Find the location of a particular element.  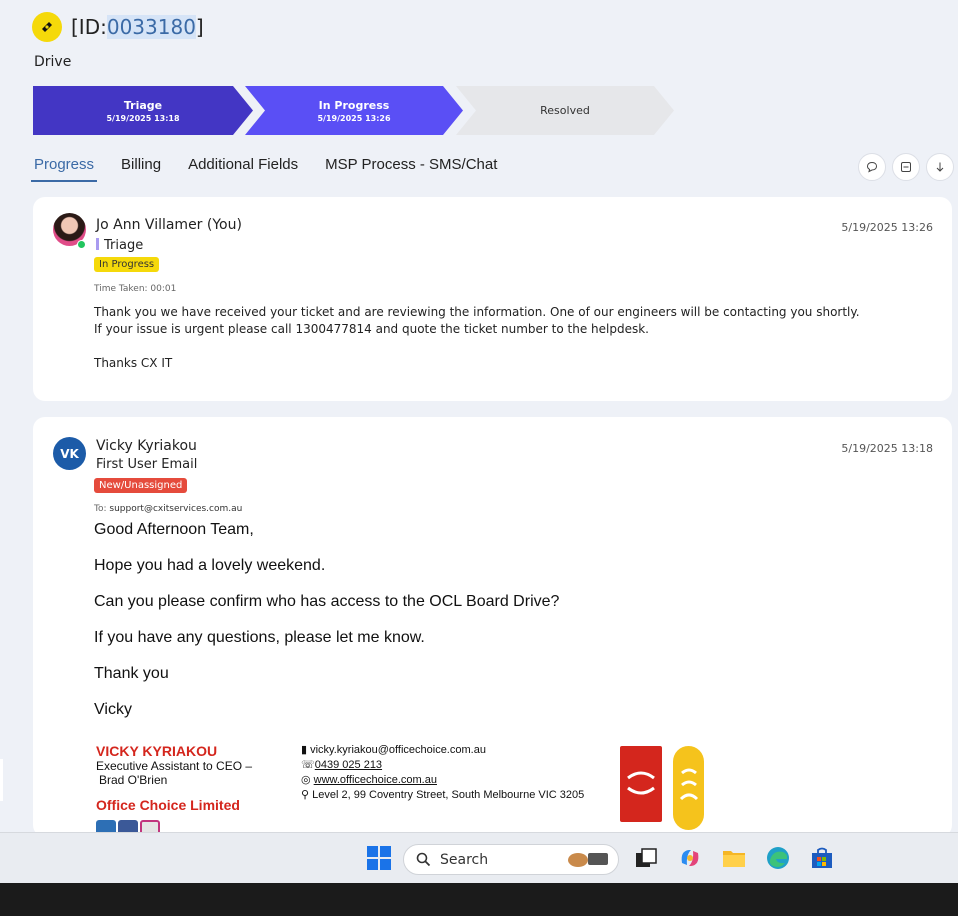

tab-additional-fields: Additional Fields is located at coordinates (243, 167).